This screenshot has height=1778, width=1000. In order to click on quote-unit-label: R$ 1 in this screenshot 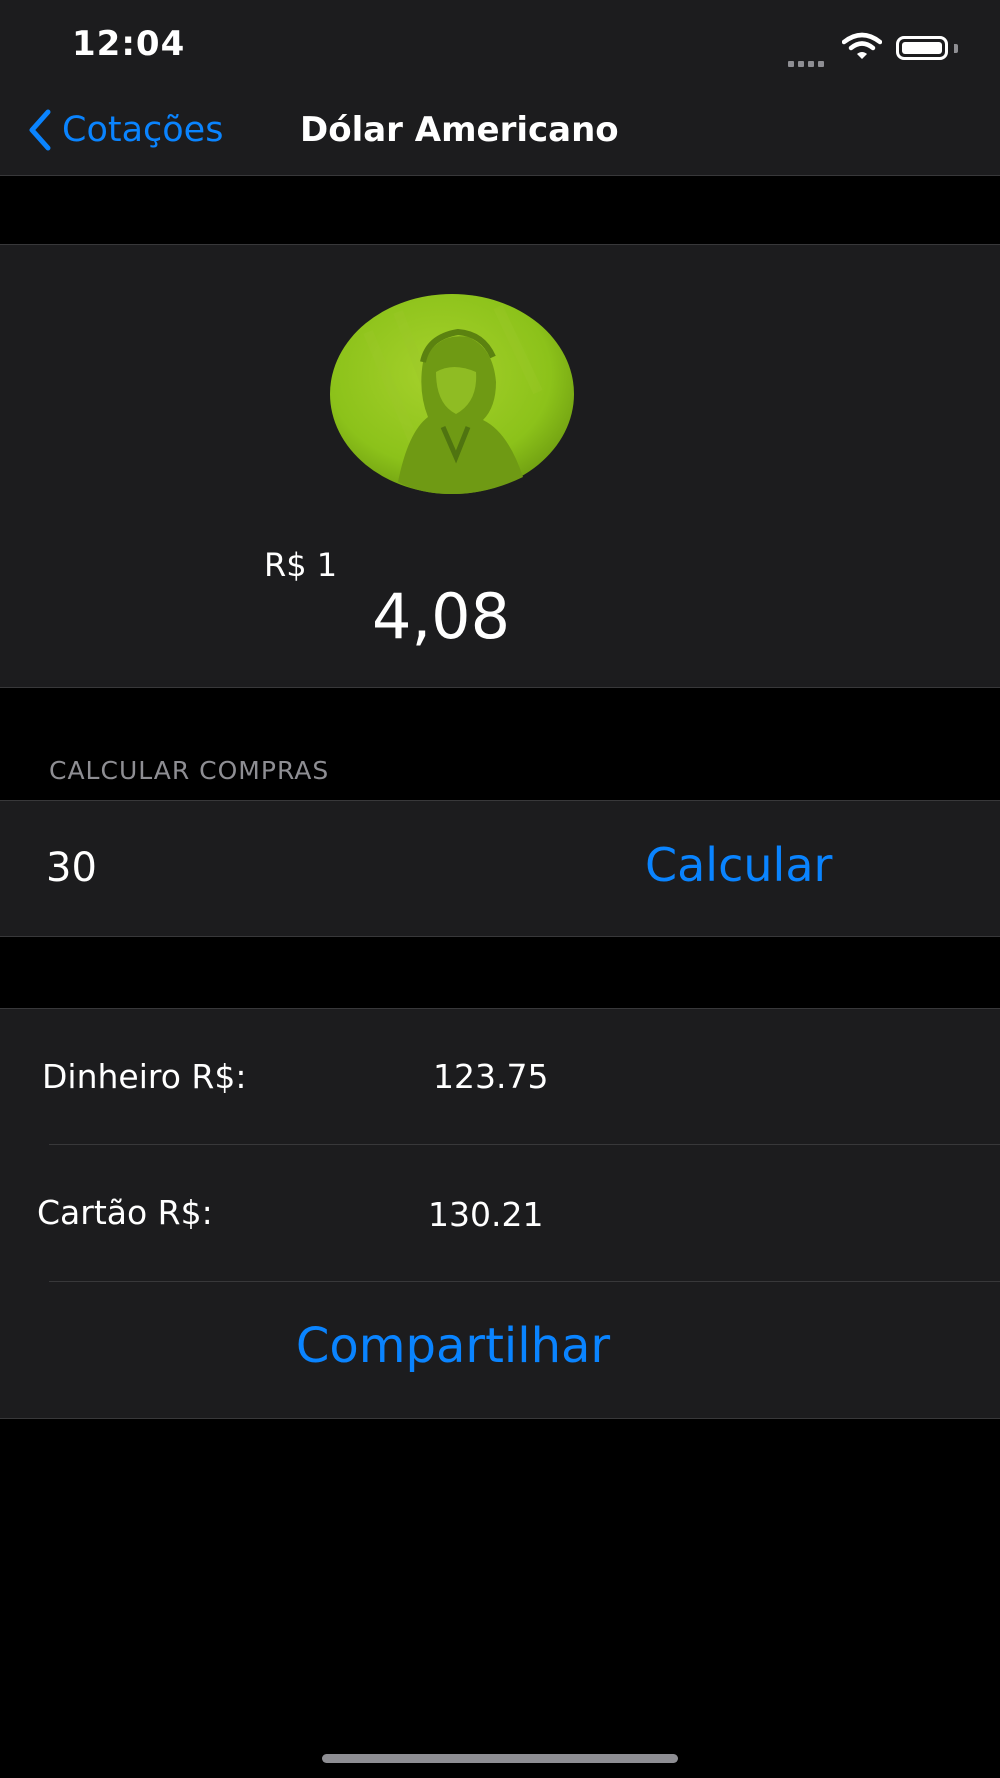, I will do `click(301, 565)`.